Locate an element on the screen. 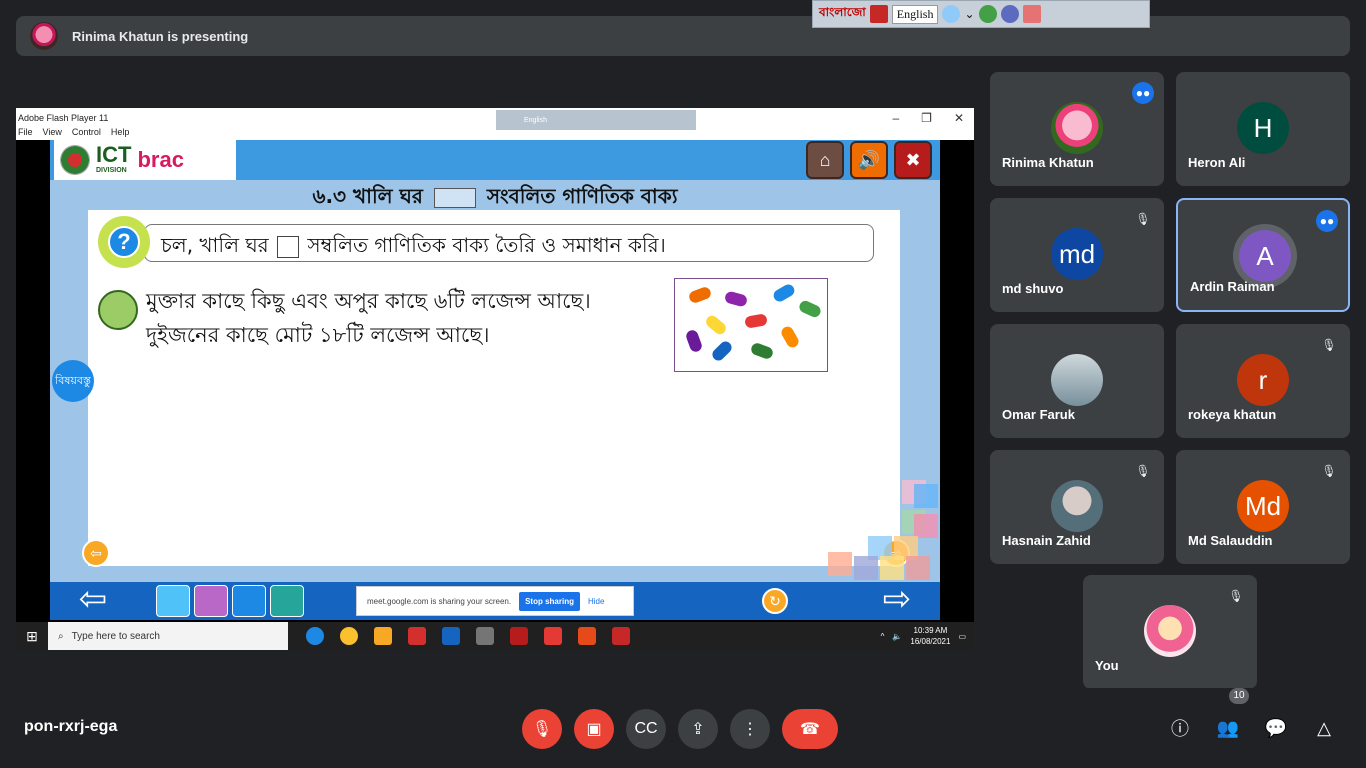 This screenshot has width=1366, height=768. math-blocks-decoration is located at coordinates (883, 530).